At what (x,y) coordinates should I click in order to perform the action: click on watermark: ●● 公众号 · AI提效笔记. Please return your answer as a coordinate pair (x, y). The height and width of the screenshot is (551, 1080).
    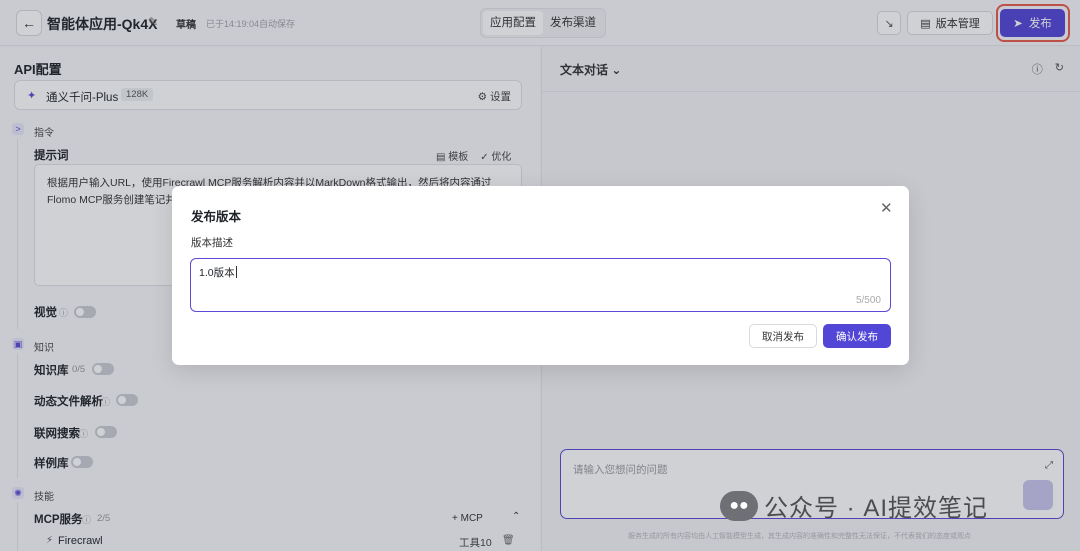
    Looking at the image, I should click on (854, 505).